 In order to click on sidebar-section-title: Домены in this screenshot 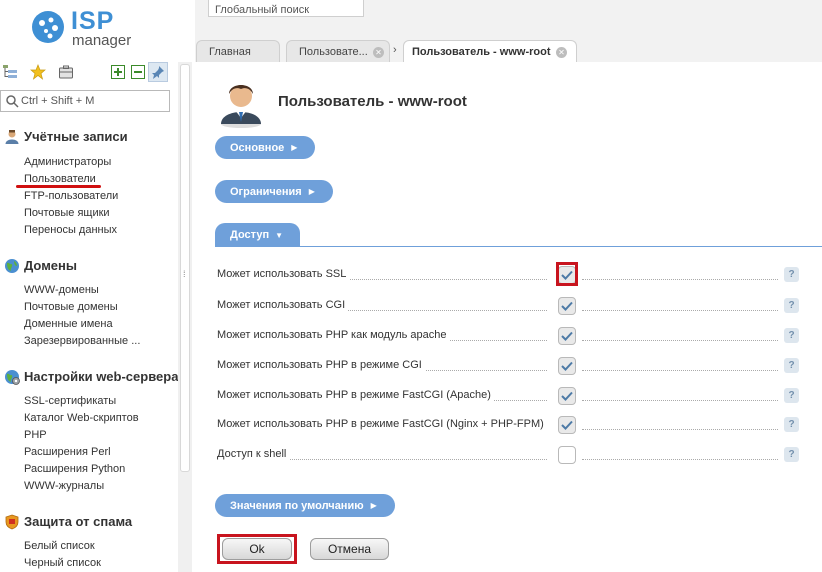, I will do `click(50, 265)`.